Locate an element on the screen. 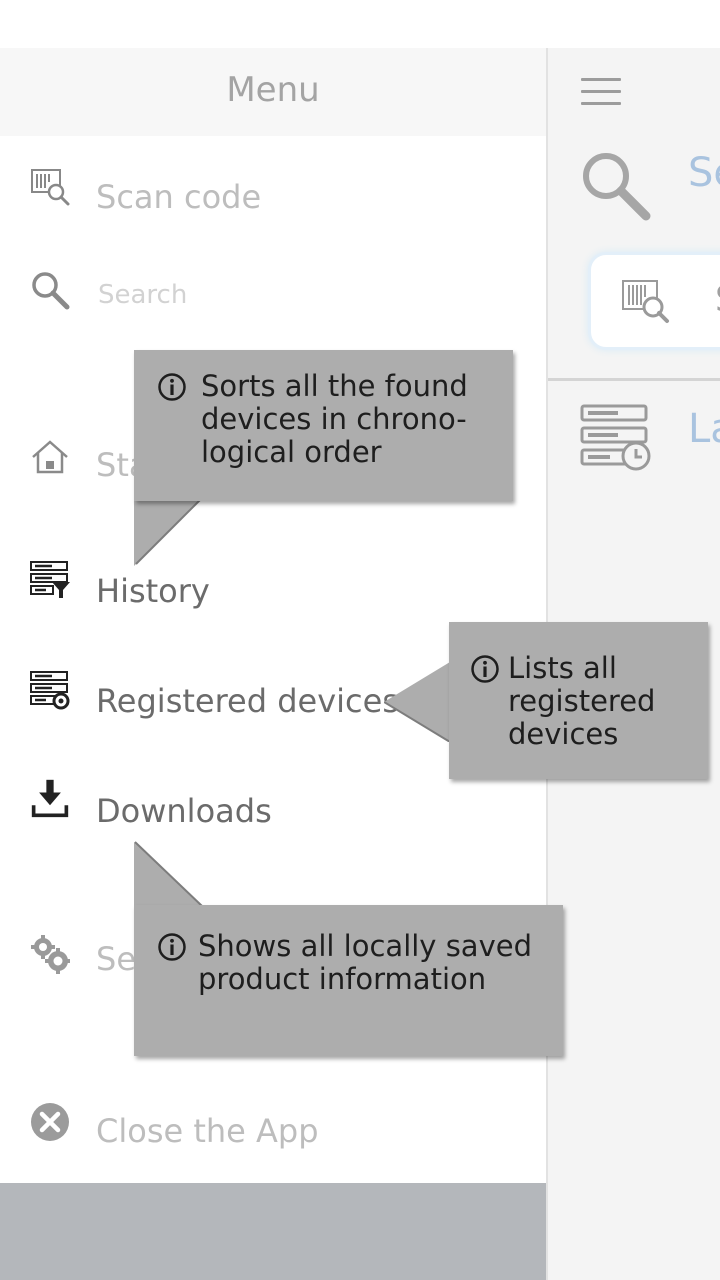  tooltip-history-pointer is located at coordinates (167, 533).